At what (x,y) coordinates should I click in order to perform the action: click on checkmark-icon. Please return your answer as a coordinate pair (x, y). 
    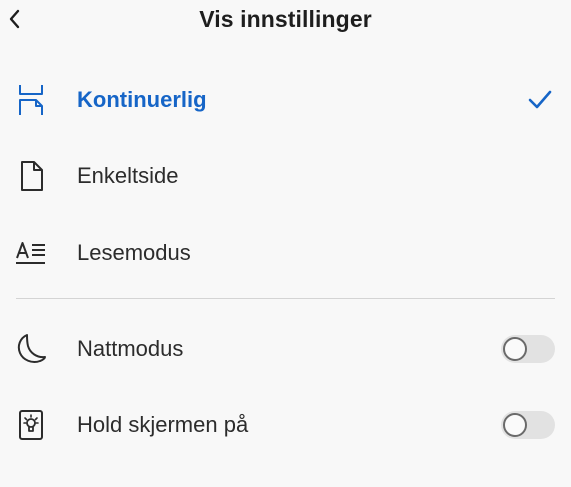
    Looking at the image, I should click on (540, 100).